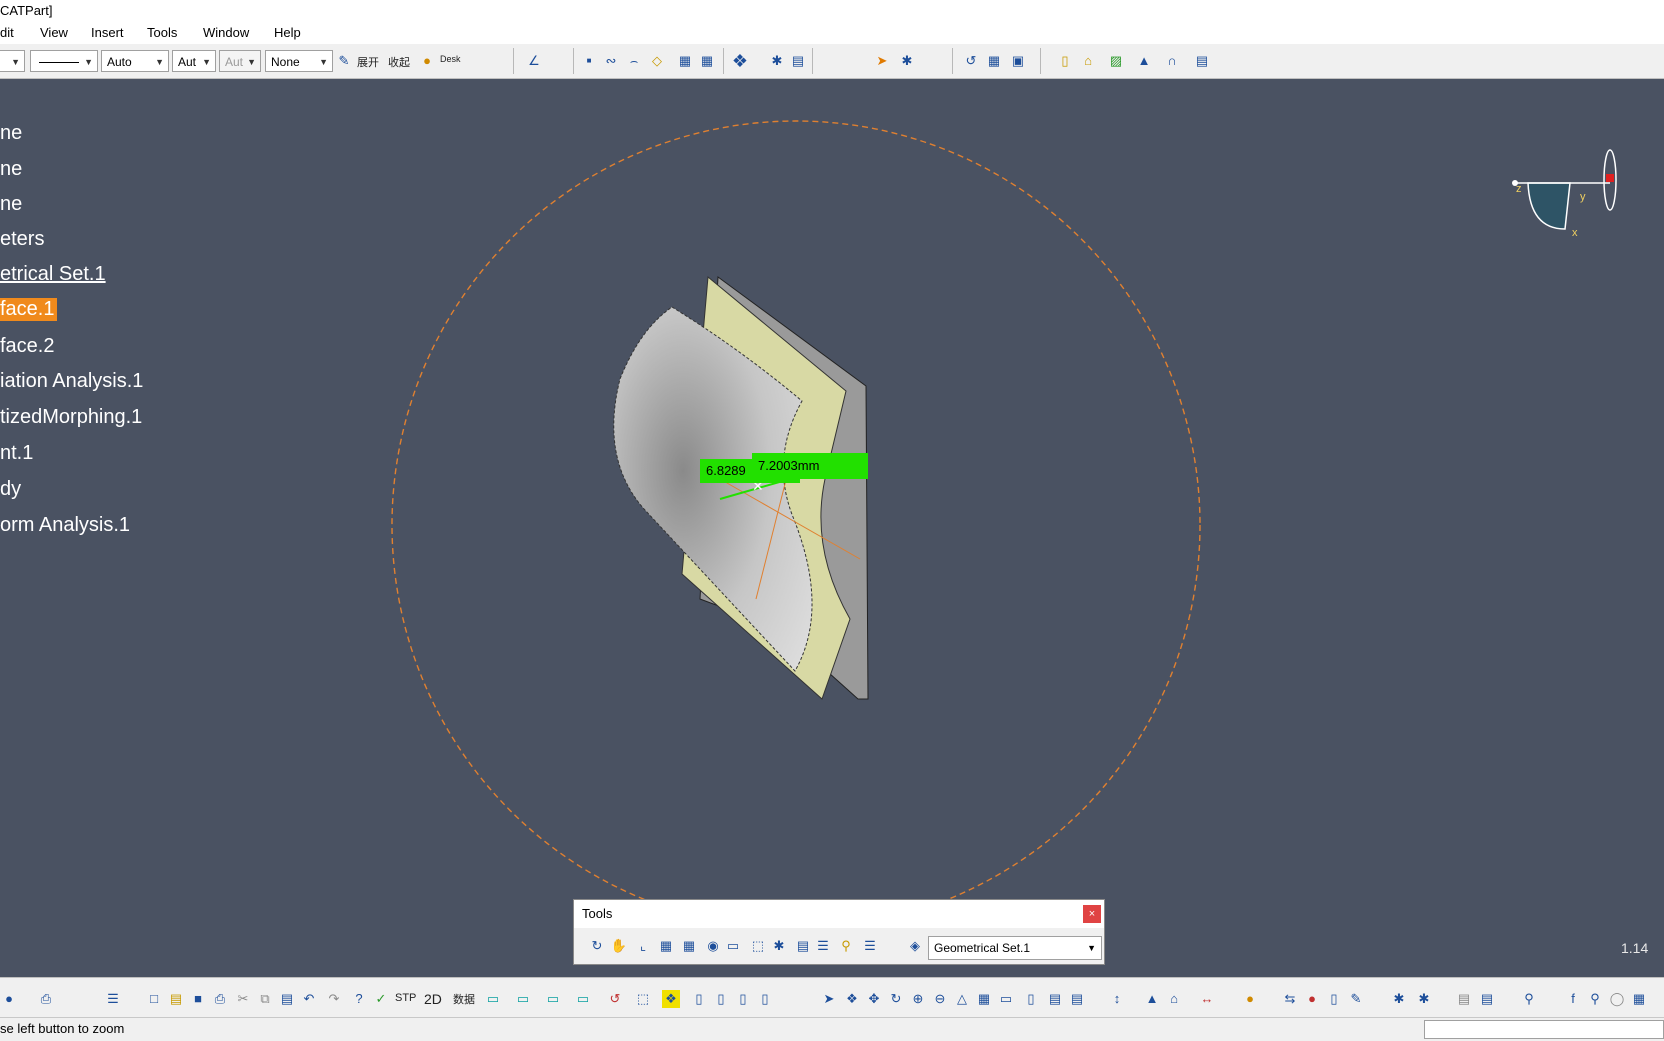 The image size is (1664, 1041). I want to click on graph-icon: ▲, so click(1152, 999).